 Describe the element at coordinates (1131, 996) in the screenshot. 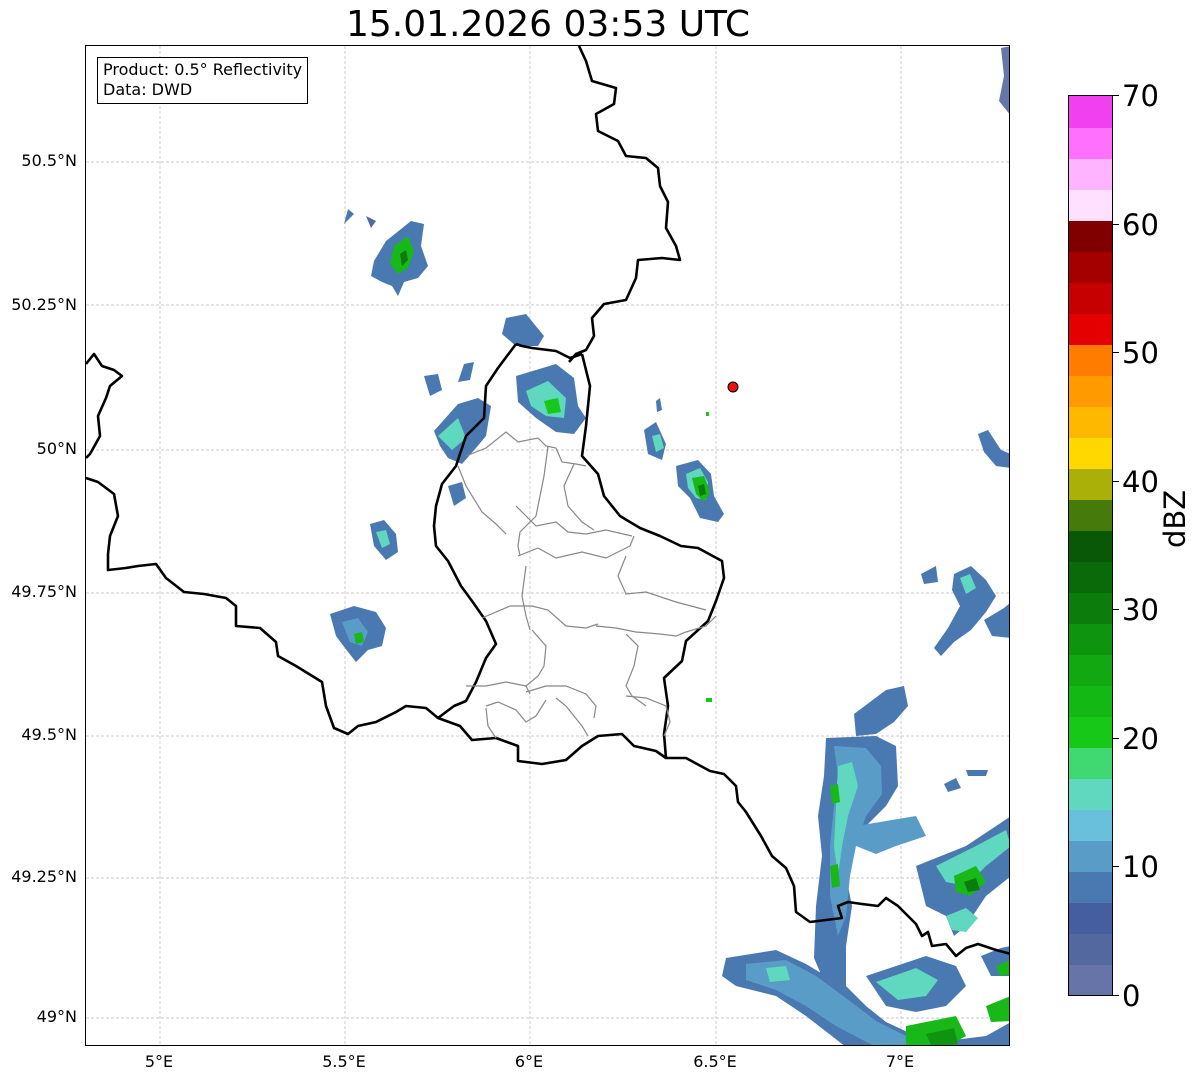

I see `colorbar-label-0: 0` at that location.